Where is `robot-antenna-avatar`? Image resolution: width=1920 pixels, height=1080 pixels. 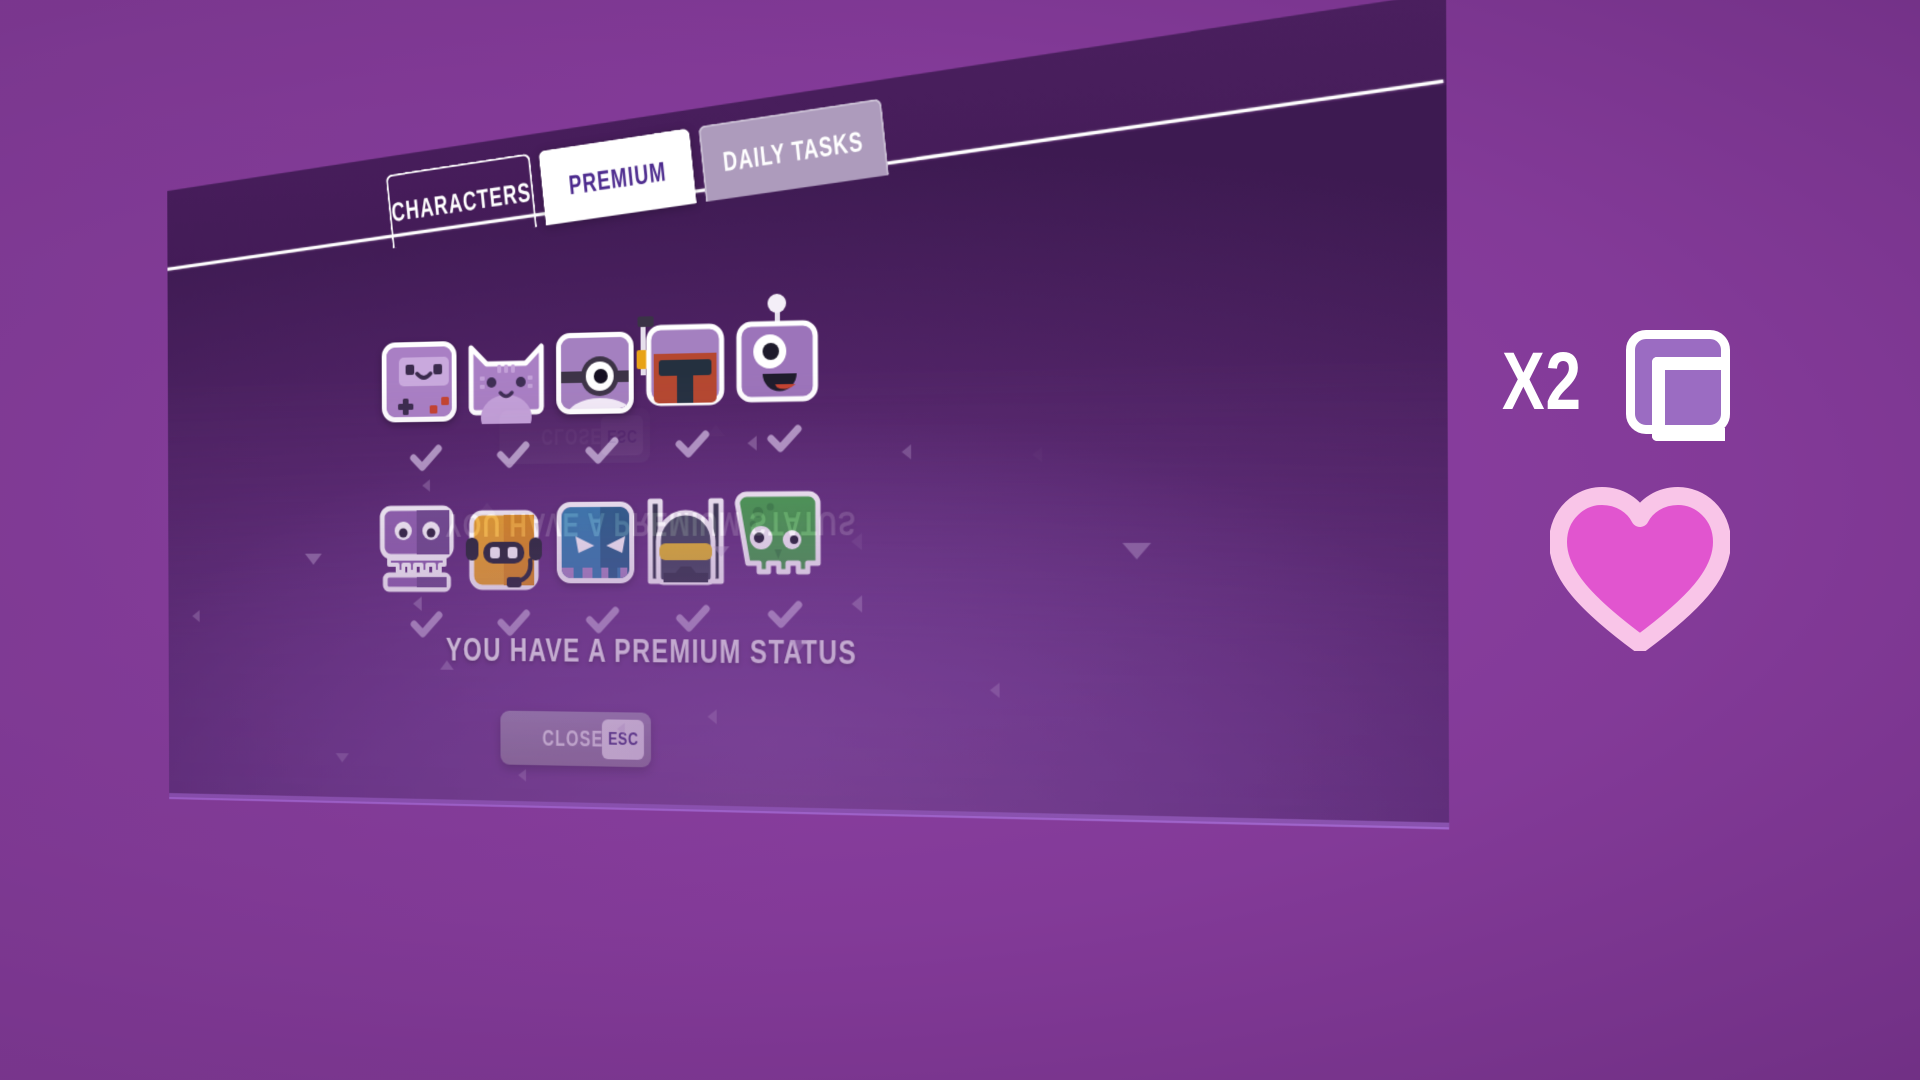 robot-antenna-avatar is located at coordinates (777, 359).